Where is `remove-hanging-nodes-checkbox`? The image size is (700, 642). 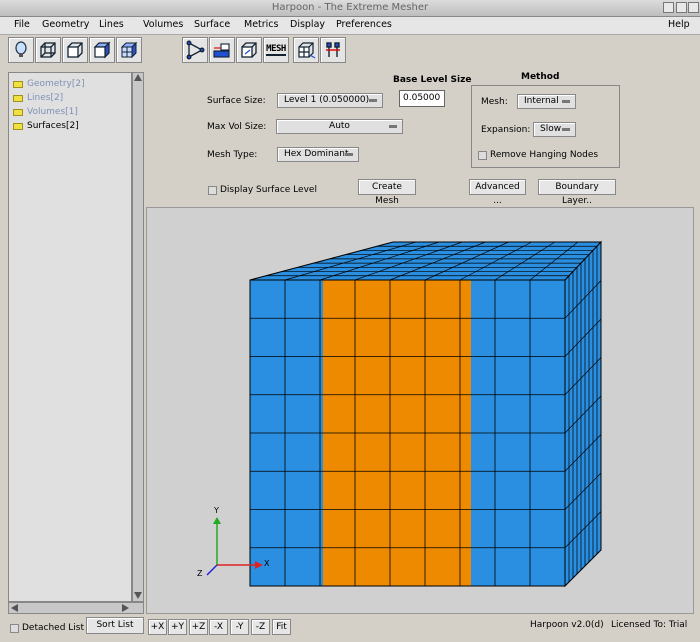 remove-hanging-nodes-checkbox is located at coordinates (482, 155).